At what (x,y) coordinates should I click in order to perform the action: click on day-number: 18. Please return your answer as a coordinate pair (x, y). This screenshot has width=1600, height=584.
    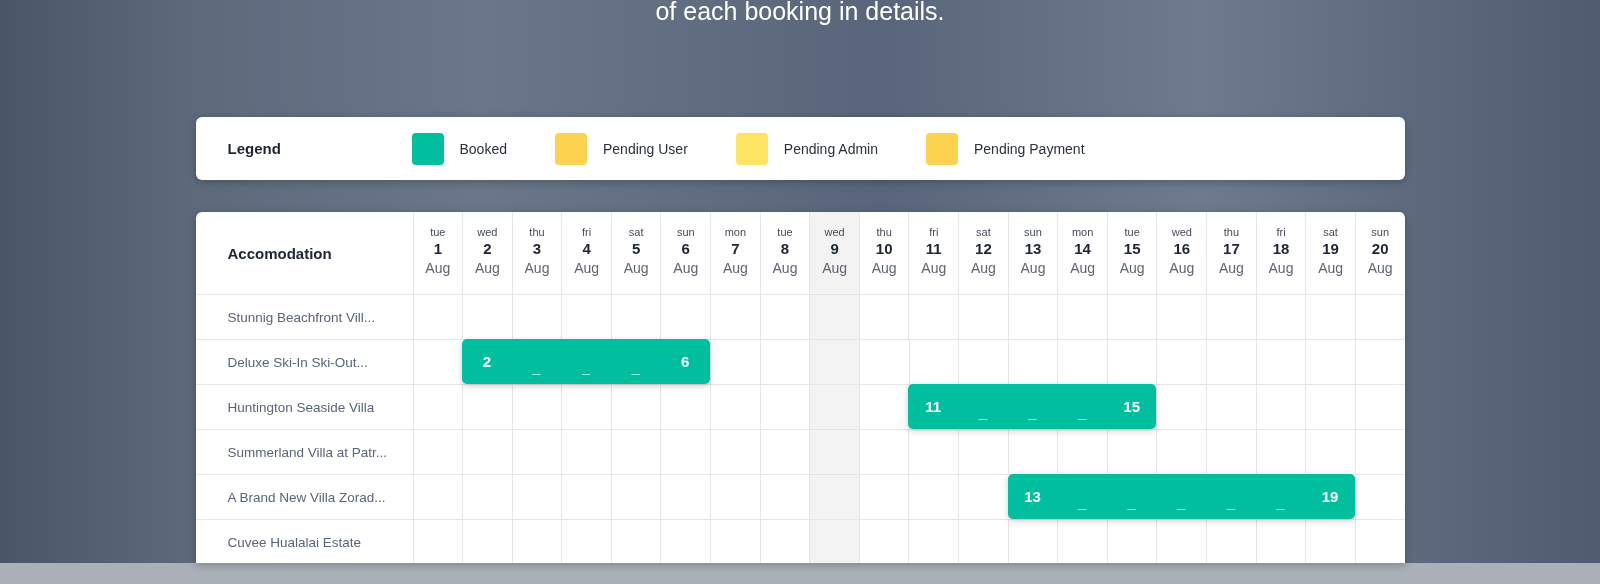
    Looking at the image, I should click on (1281, 249).